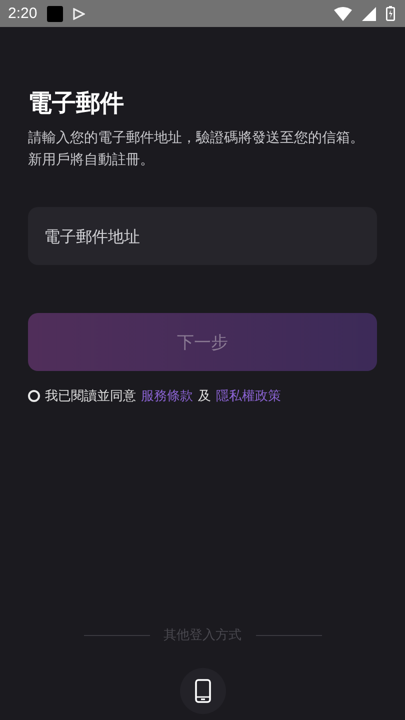  I want to click on agreement-radio, so click(34, 396).